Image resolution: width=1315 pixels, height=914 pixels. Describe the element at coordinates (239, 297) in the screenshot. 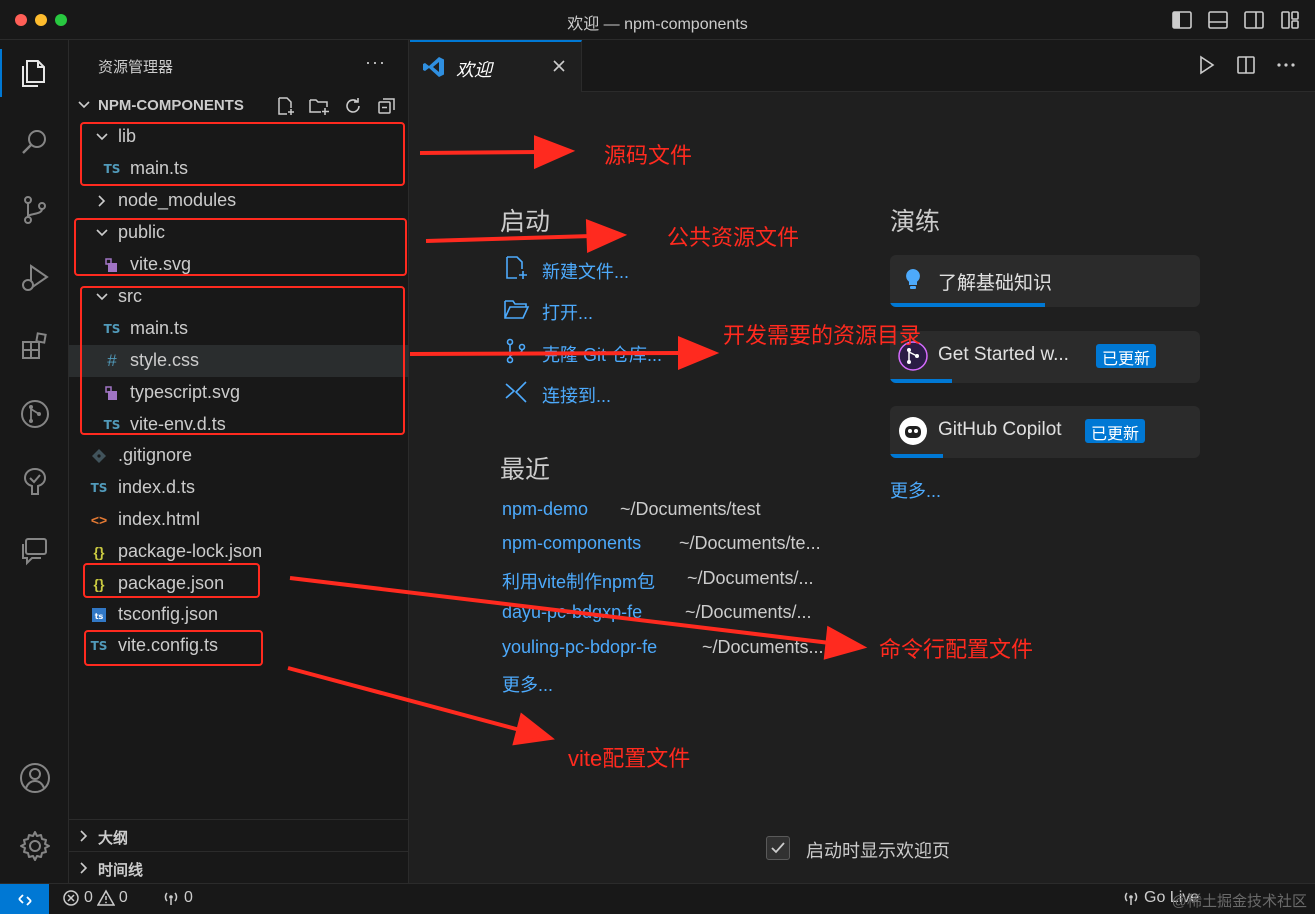

I see `tree-folder-src: src` at that location.